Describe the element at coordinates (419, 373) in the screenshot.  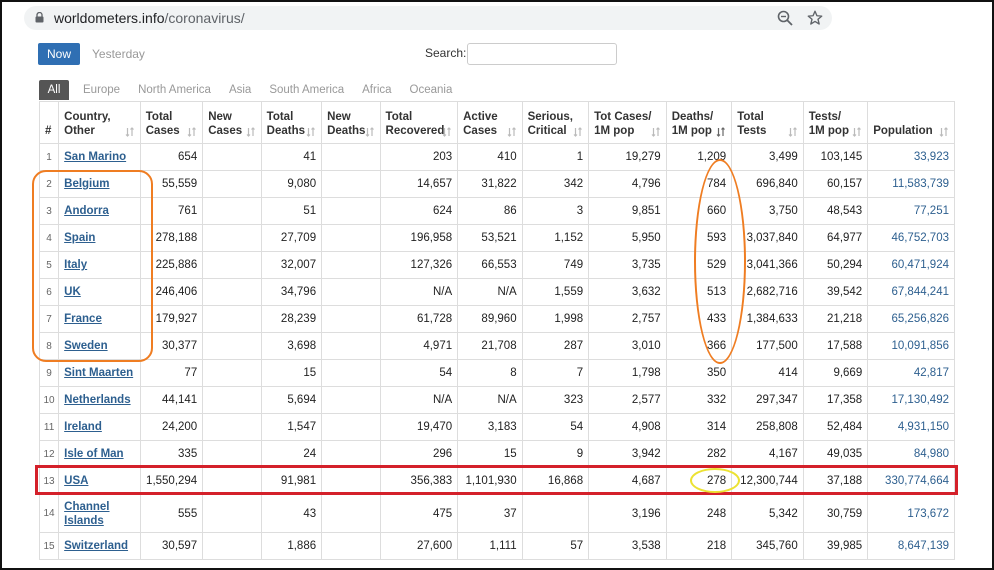
I see `total-recovered-cell: 54` at that location.